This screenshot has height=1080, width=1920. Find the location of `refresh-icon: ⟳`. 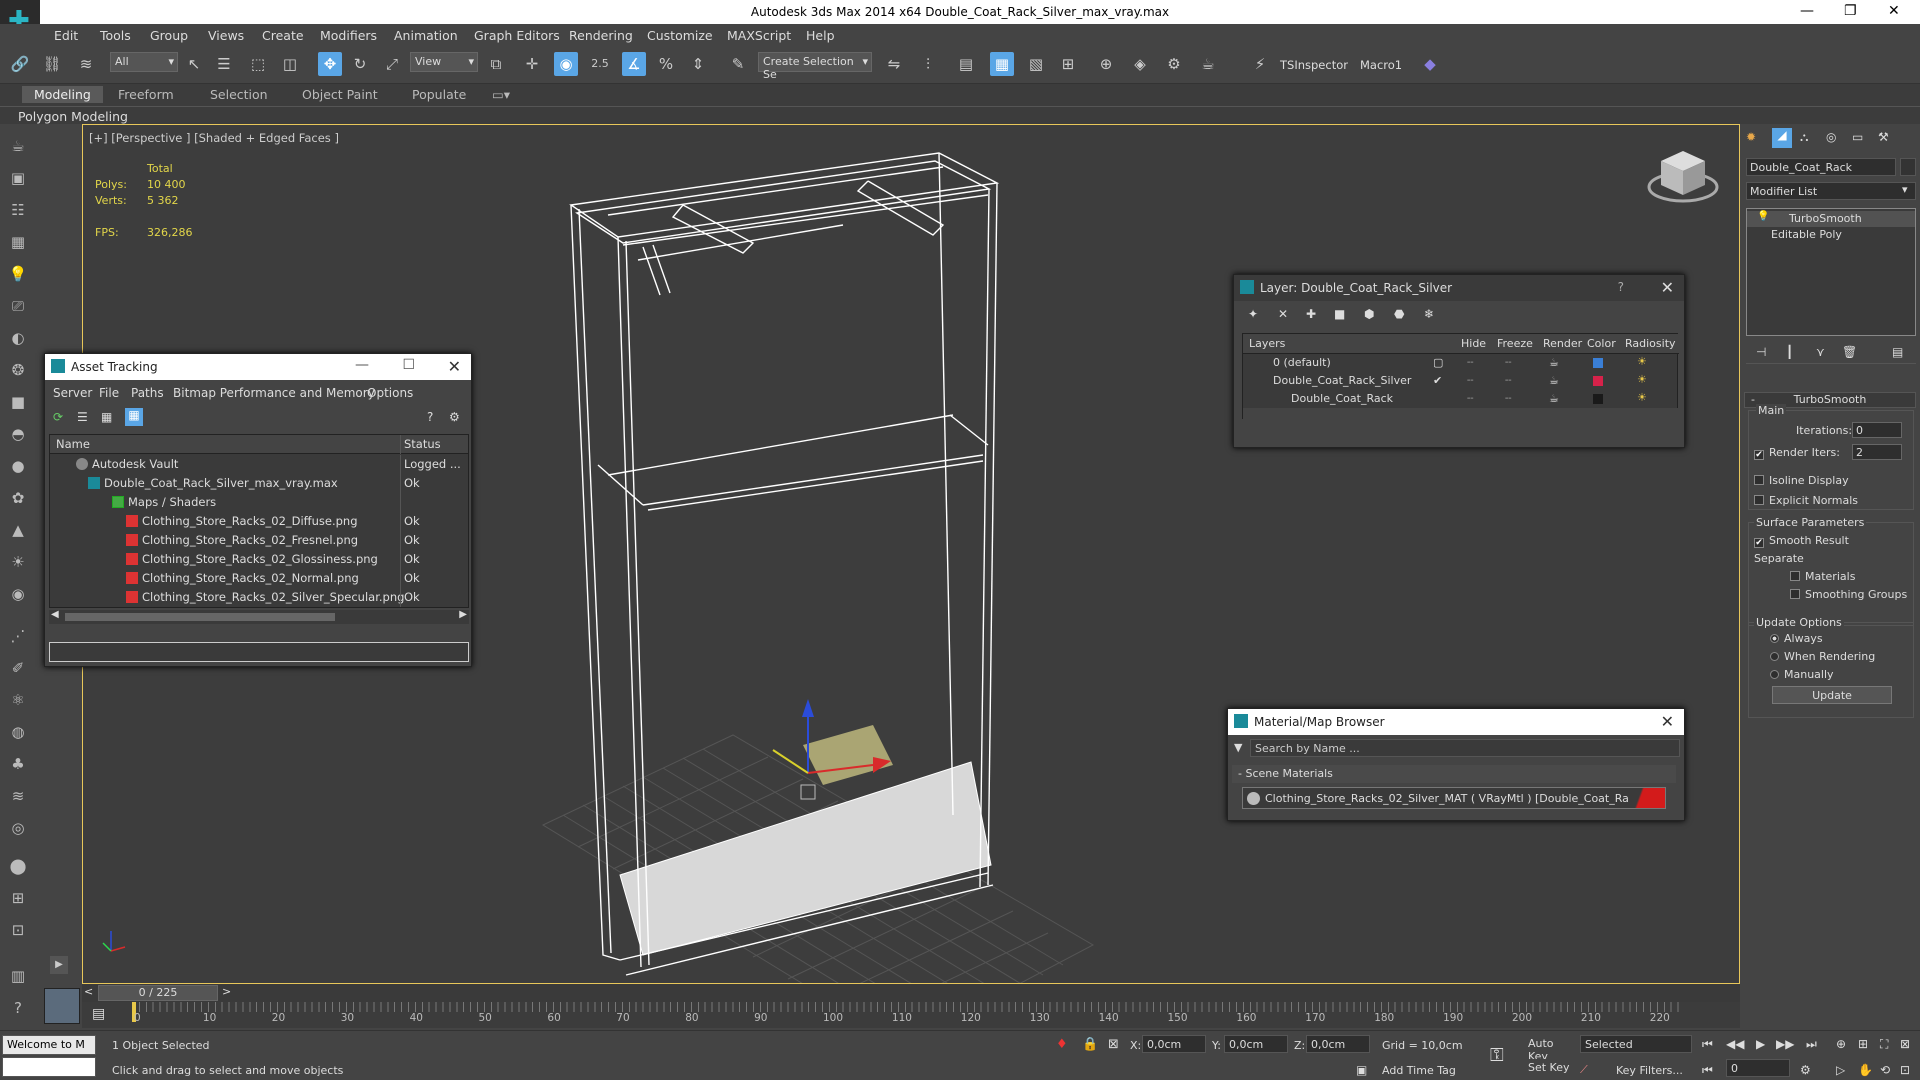

refresh-icon: ⟳ is located at coordinates (58, 417).